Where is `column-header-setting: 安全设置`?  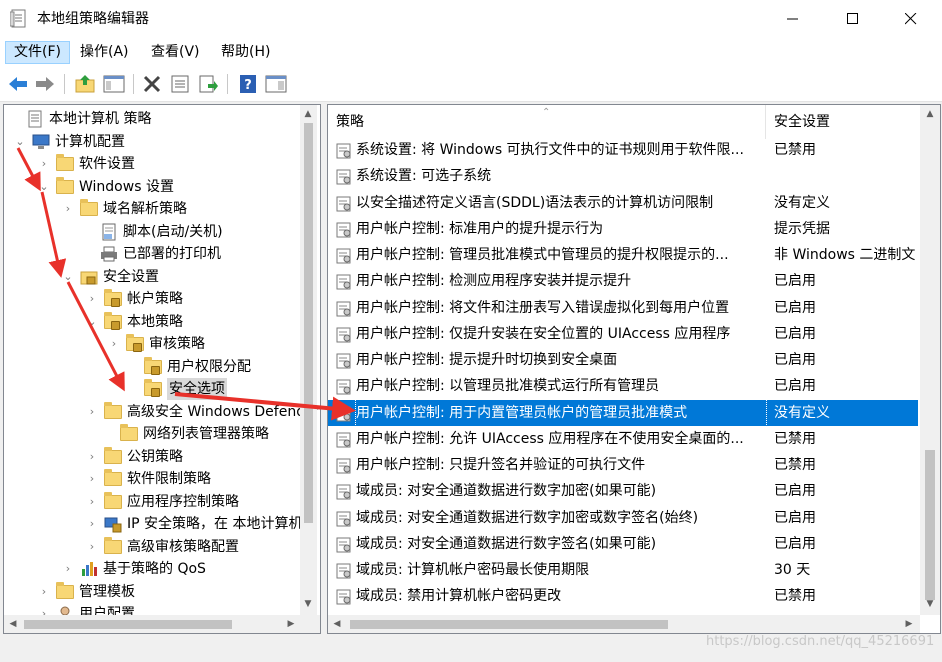 column-header-setting: 安全设置 is located at coordinates (846, 122).